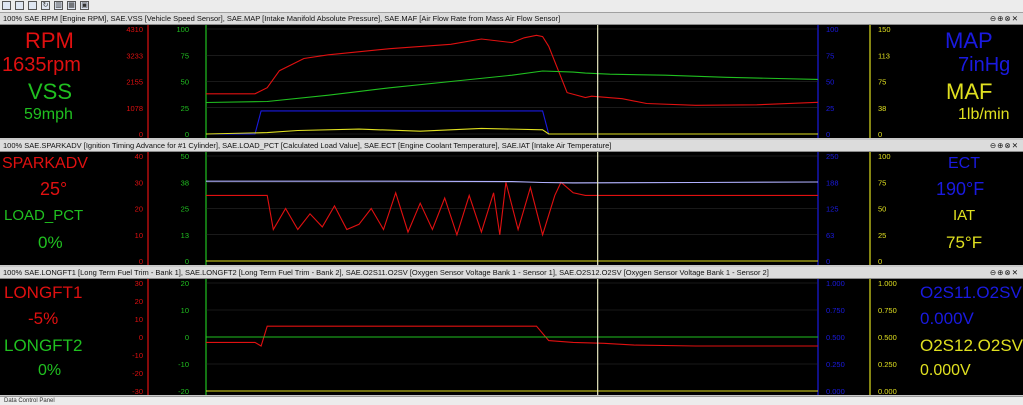 This screenshot has height=405, width=1023. I want to click on save-icon, so click(32, 5).